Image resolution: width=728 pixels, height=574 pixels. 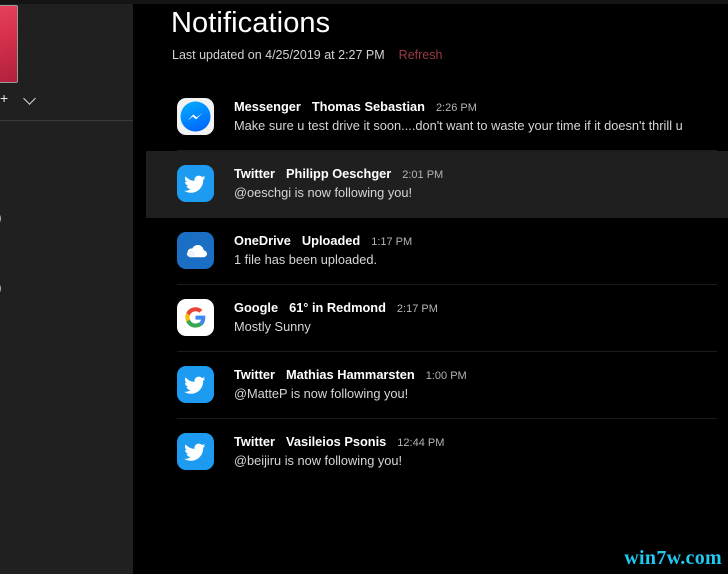 What do you see at coordinates (350, 374) in the screenshot?
I see `notification-title: Mathias Hammarsten` at bounding box center [350, 374].